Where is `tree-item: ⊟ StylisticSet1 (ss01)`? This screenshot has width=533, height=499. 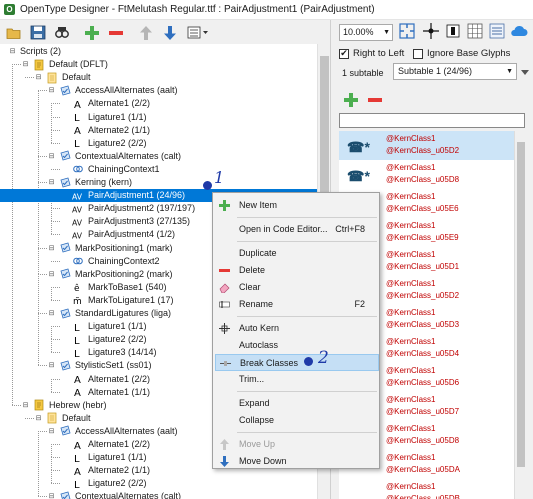
tree-item: ⊟ StylisticSet1 (ss01) is located at coordinates (99, 365).